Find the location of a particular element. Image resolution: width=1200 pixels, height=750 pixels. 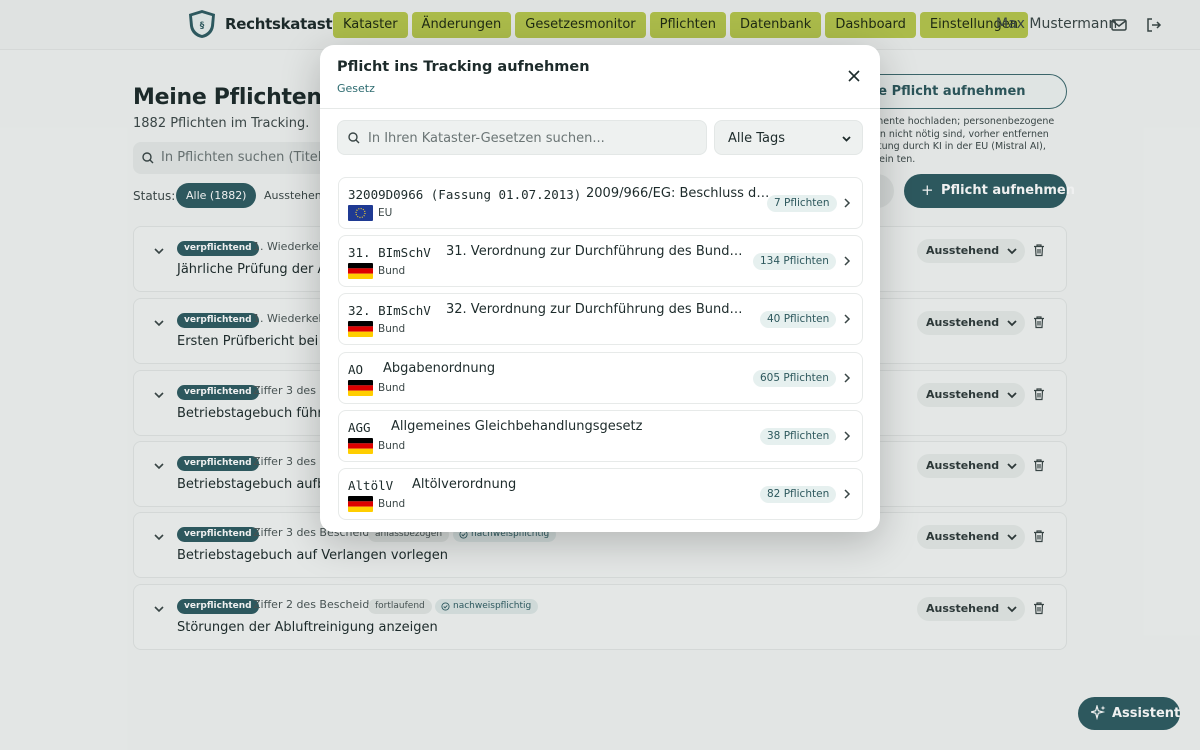

law-name: Altölverordnung is located at coordinates (464, 484).